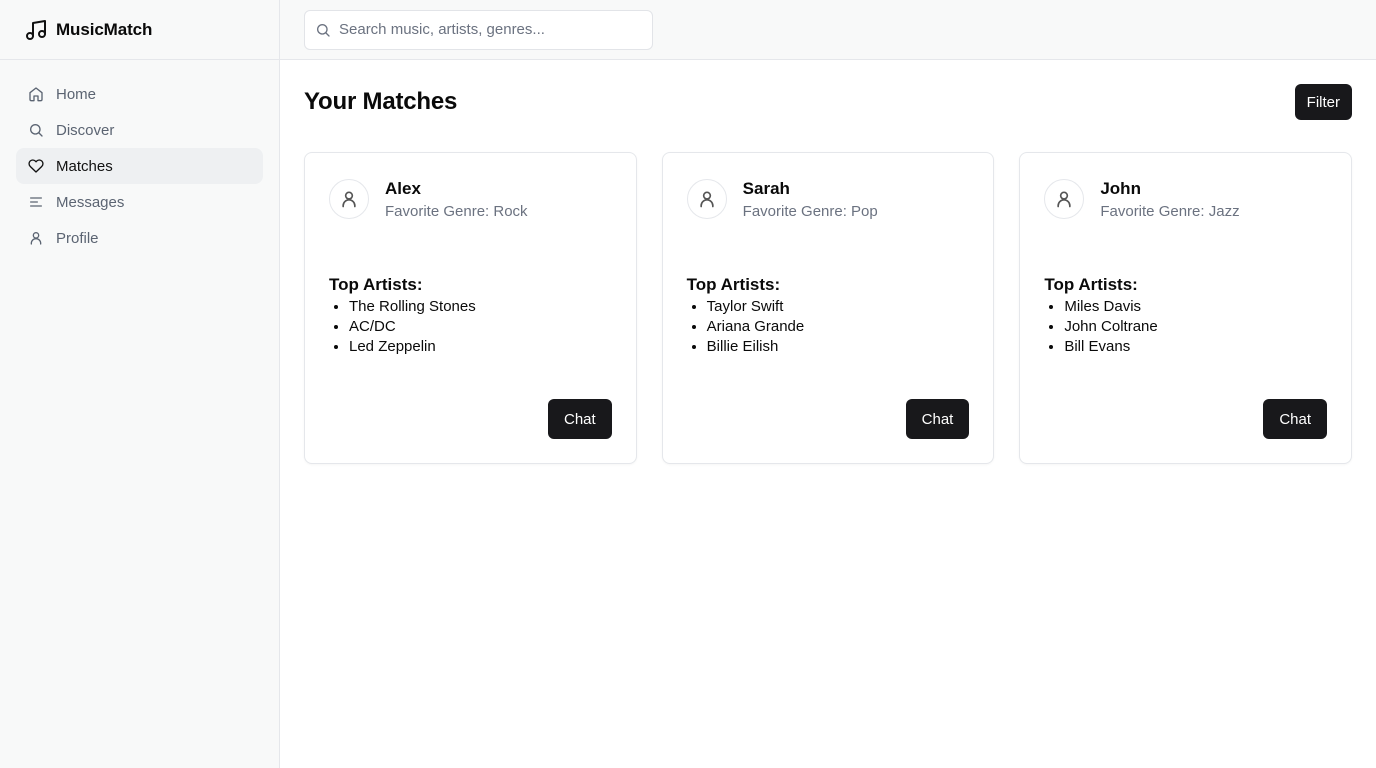 The height and width of the screenshot is (768, 1376). What do you see at coordinates (85, 130) in the screenshot?
I see `sidebar-item-label: Discover` at bounding box center [85, 130].